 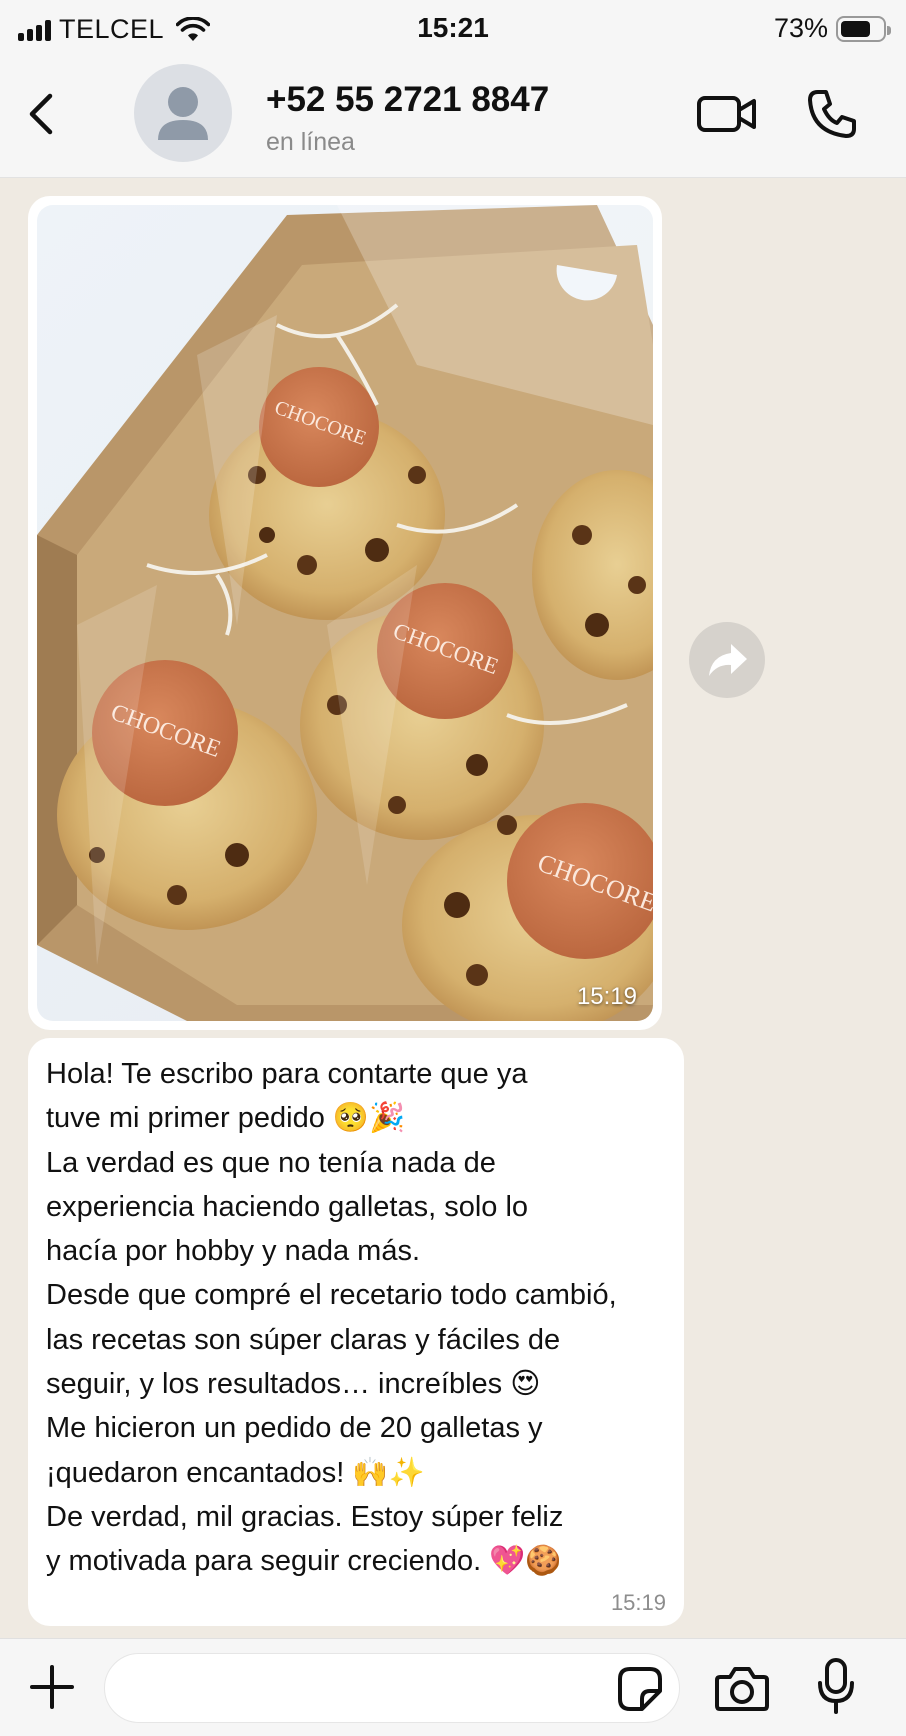 I want to click on image-timestamp: 15:19, so click(x=606, y=996).